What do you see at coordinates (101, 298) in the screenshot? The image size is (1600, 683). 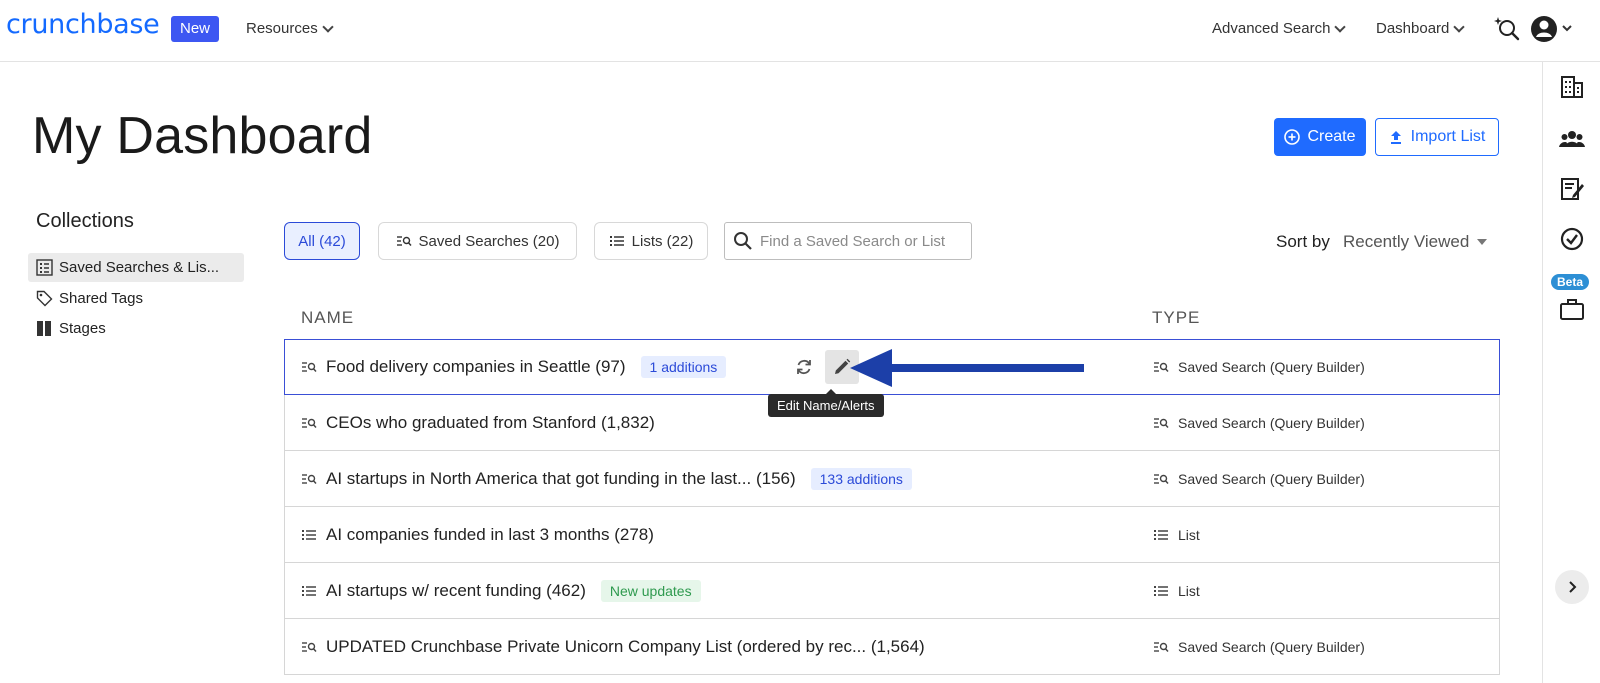 I see `collection-label: Shared Tags` at bounding box center [101, 298].